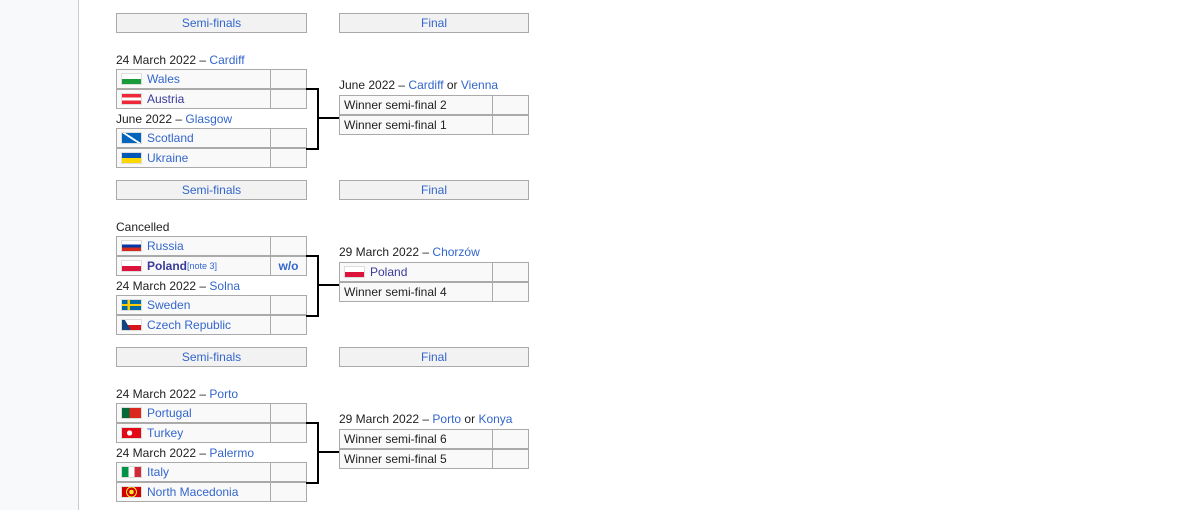  What do you see at coordinates (224, 286) in the screenshot?
I see `venue-link: Solna` at bounding box center [224, 286].